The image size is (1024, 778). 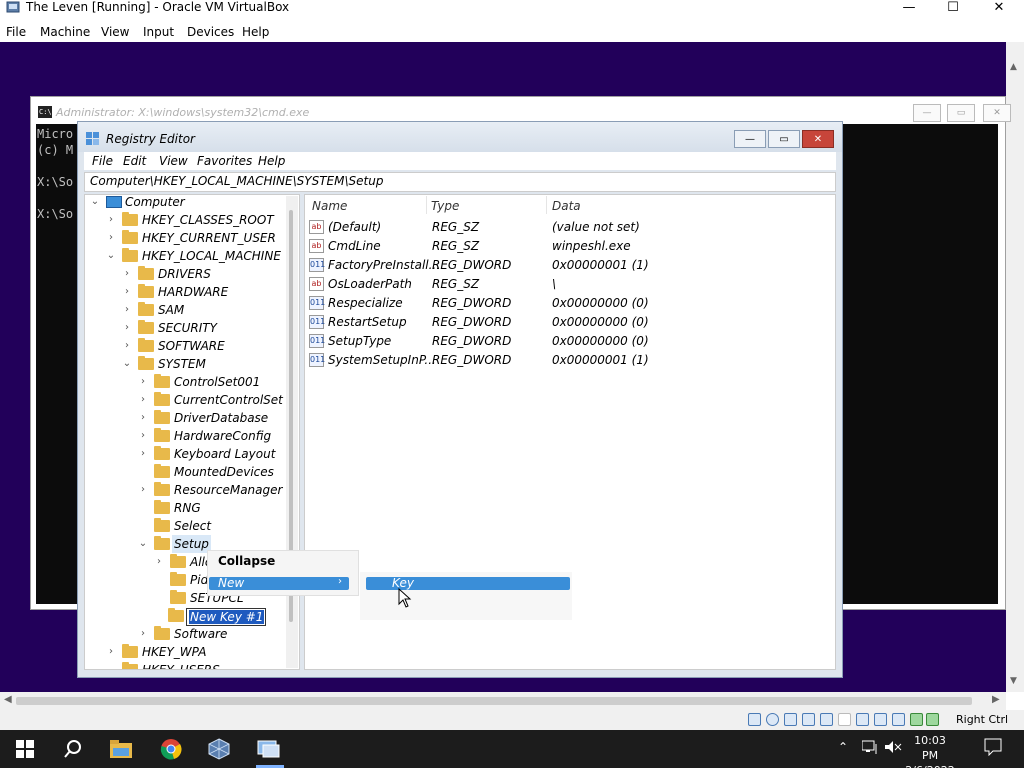 I want to click on tree-item-hkwpa: › HKEY_WPA, so click(x=196, y=652).